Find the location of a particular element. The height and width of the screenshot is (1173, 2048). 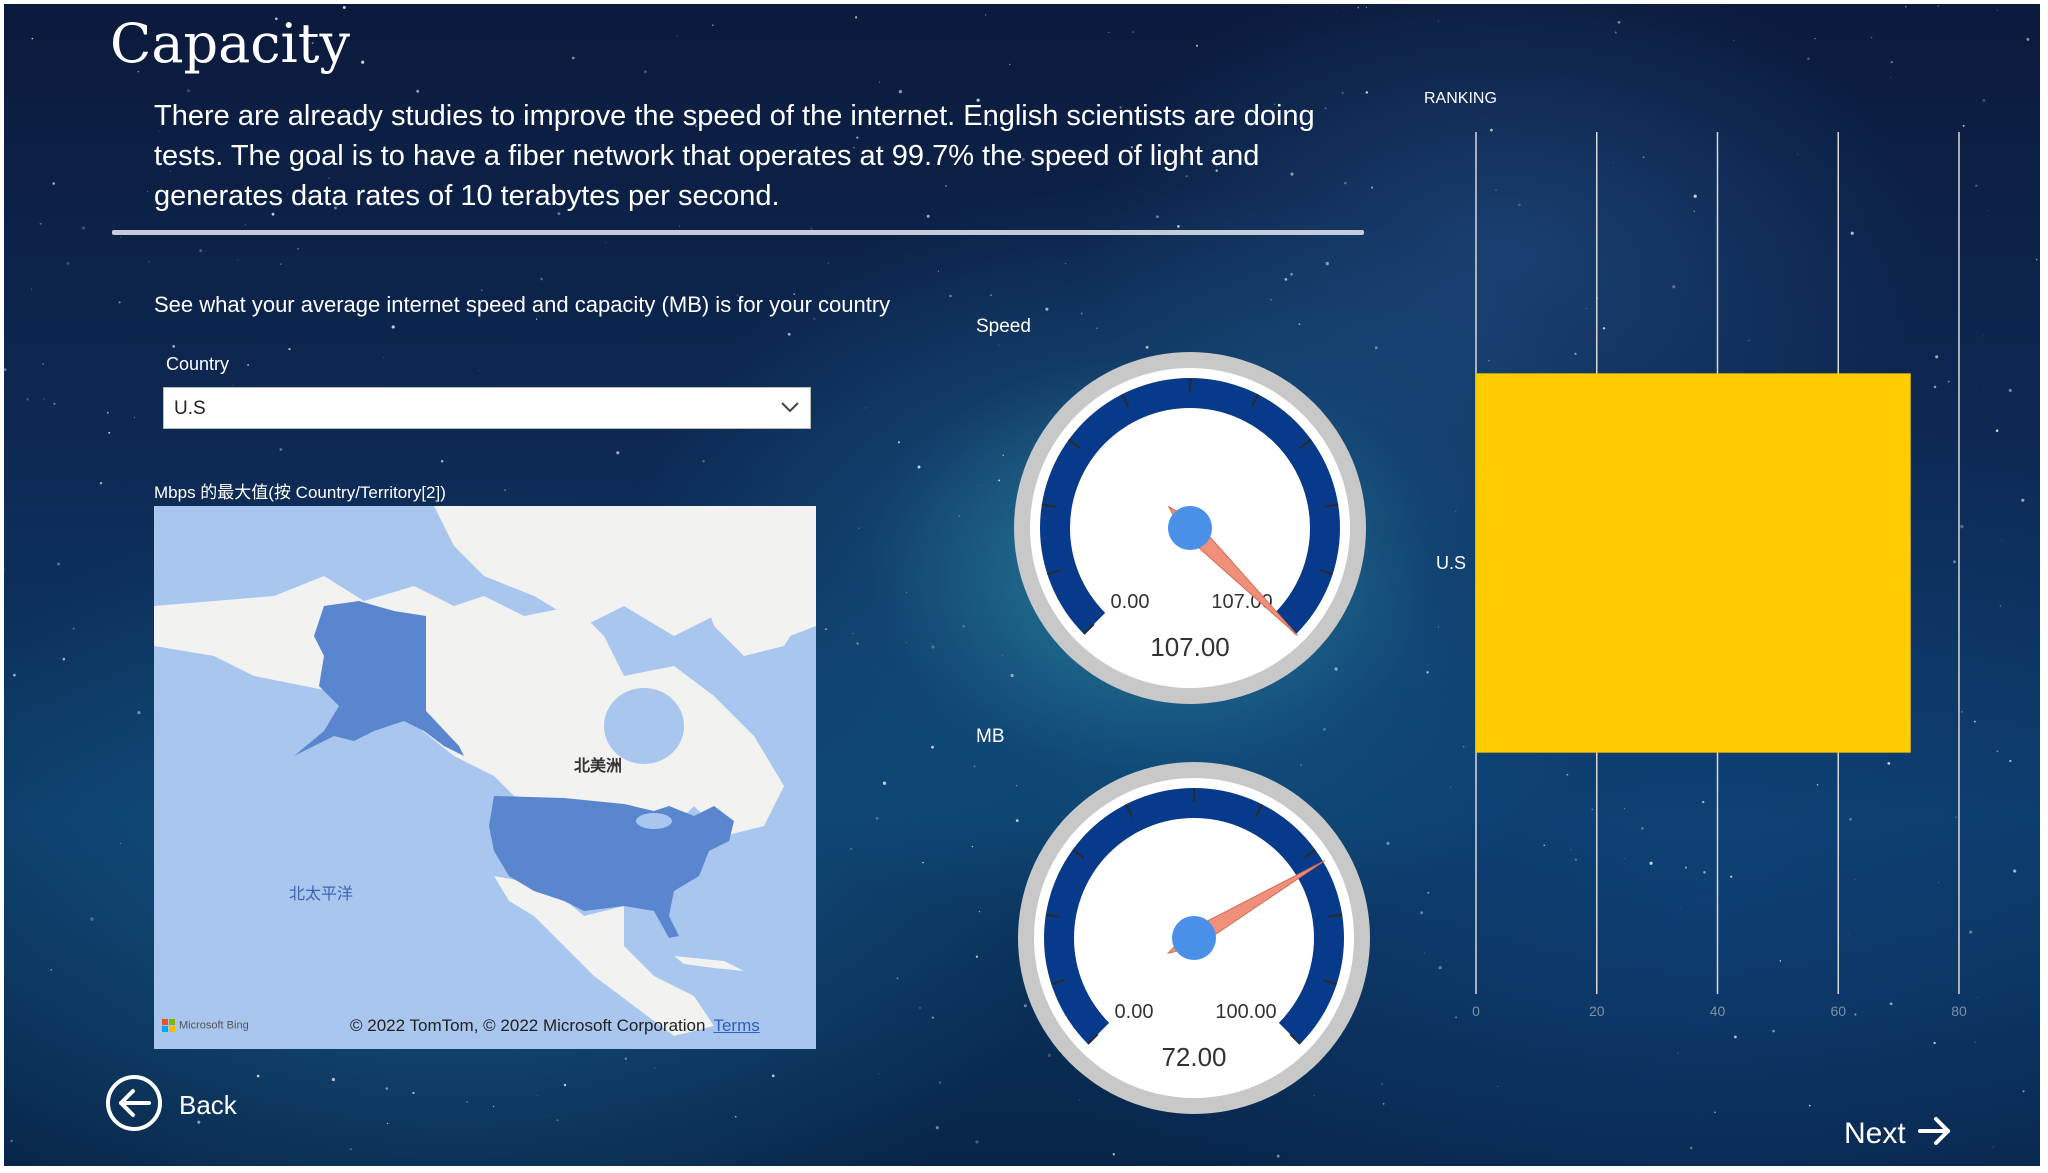

chevron-down-icon is located at coordinates (790, 409).